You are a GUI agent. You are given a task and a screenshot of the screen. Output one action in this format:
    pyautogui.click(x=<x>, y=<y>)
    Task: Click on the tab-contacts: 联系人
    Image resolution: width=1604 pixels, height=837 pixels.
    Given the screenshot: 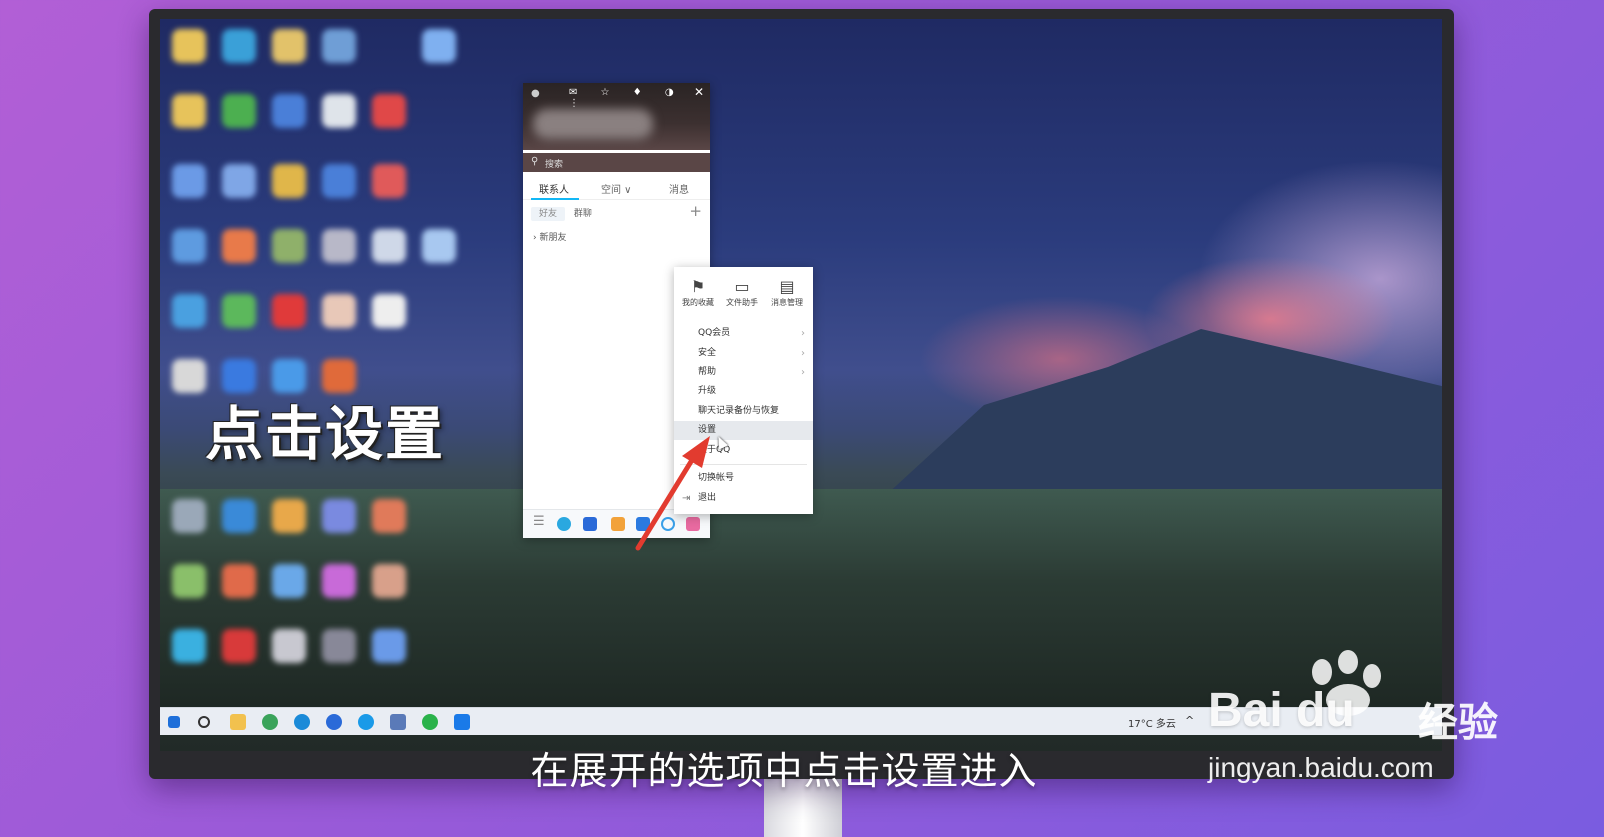 What is the action you would take?
    pyautogui.click(x=554, y=188)
    